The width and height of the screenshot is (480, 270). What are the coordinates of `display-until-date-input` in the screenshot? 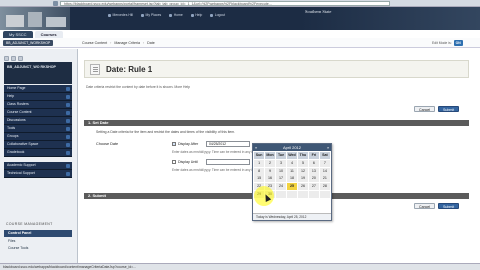 It's located at (228, 162).